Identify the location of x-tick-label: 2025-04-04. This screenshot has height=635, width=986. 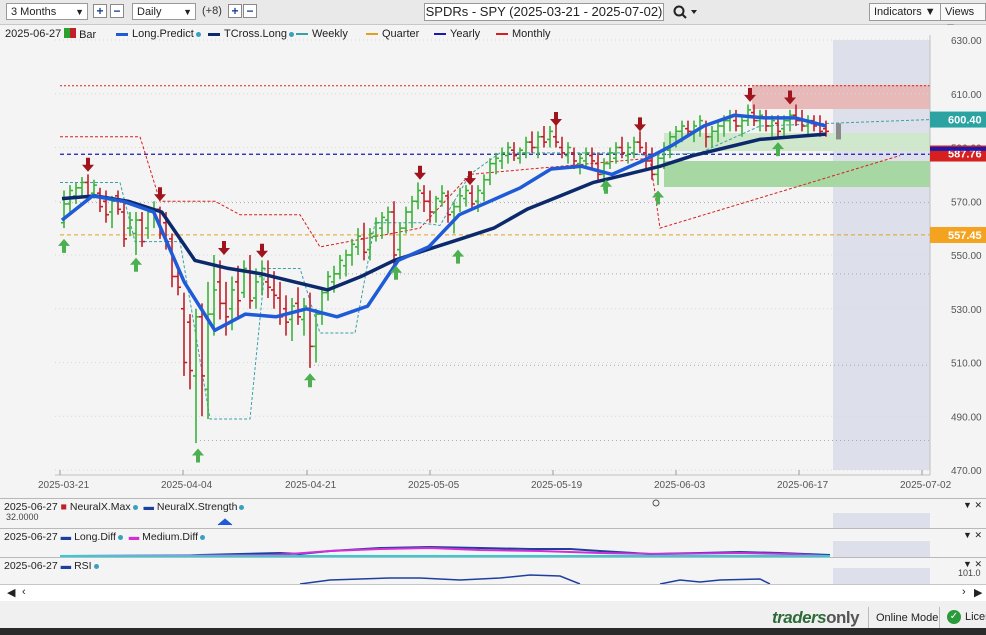
(187, 485).